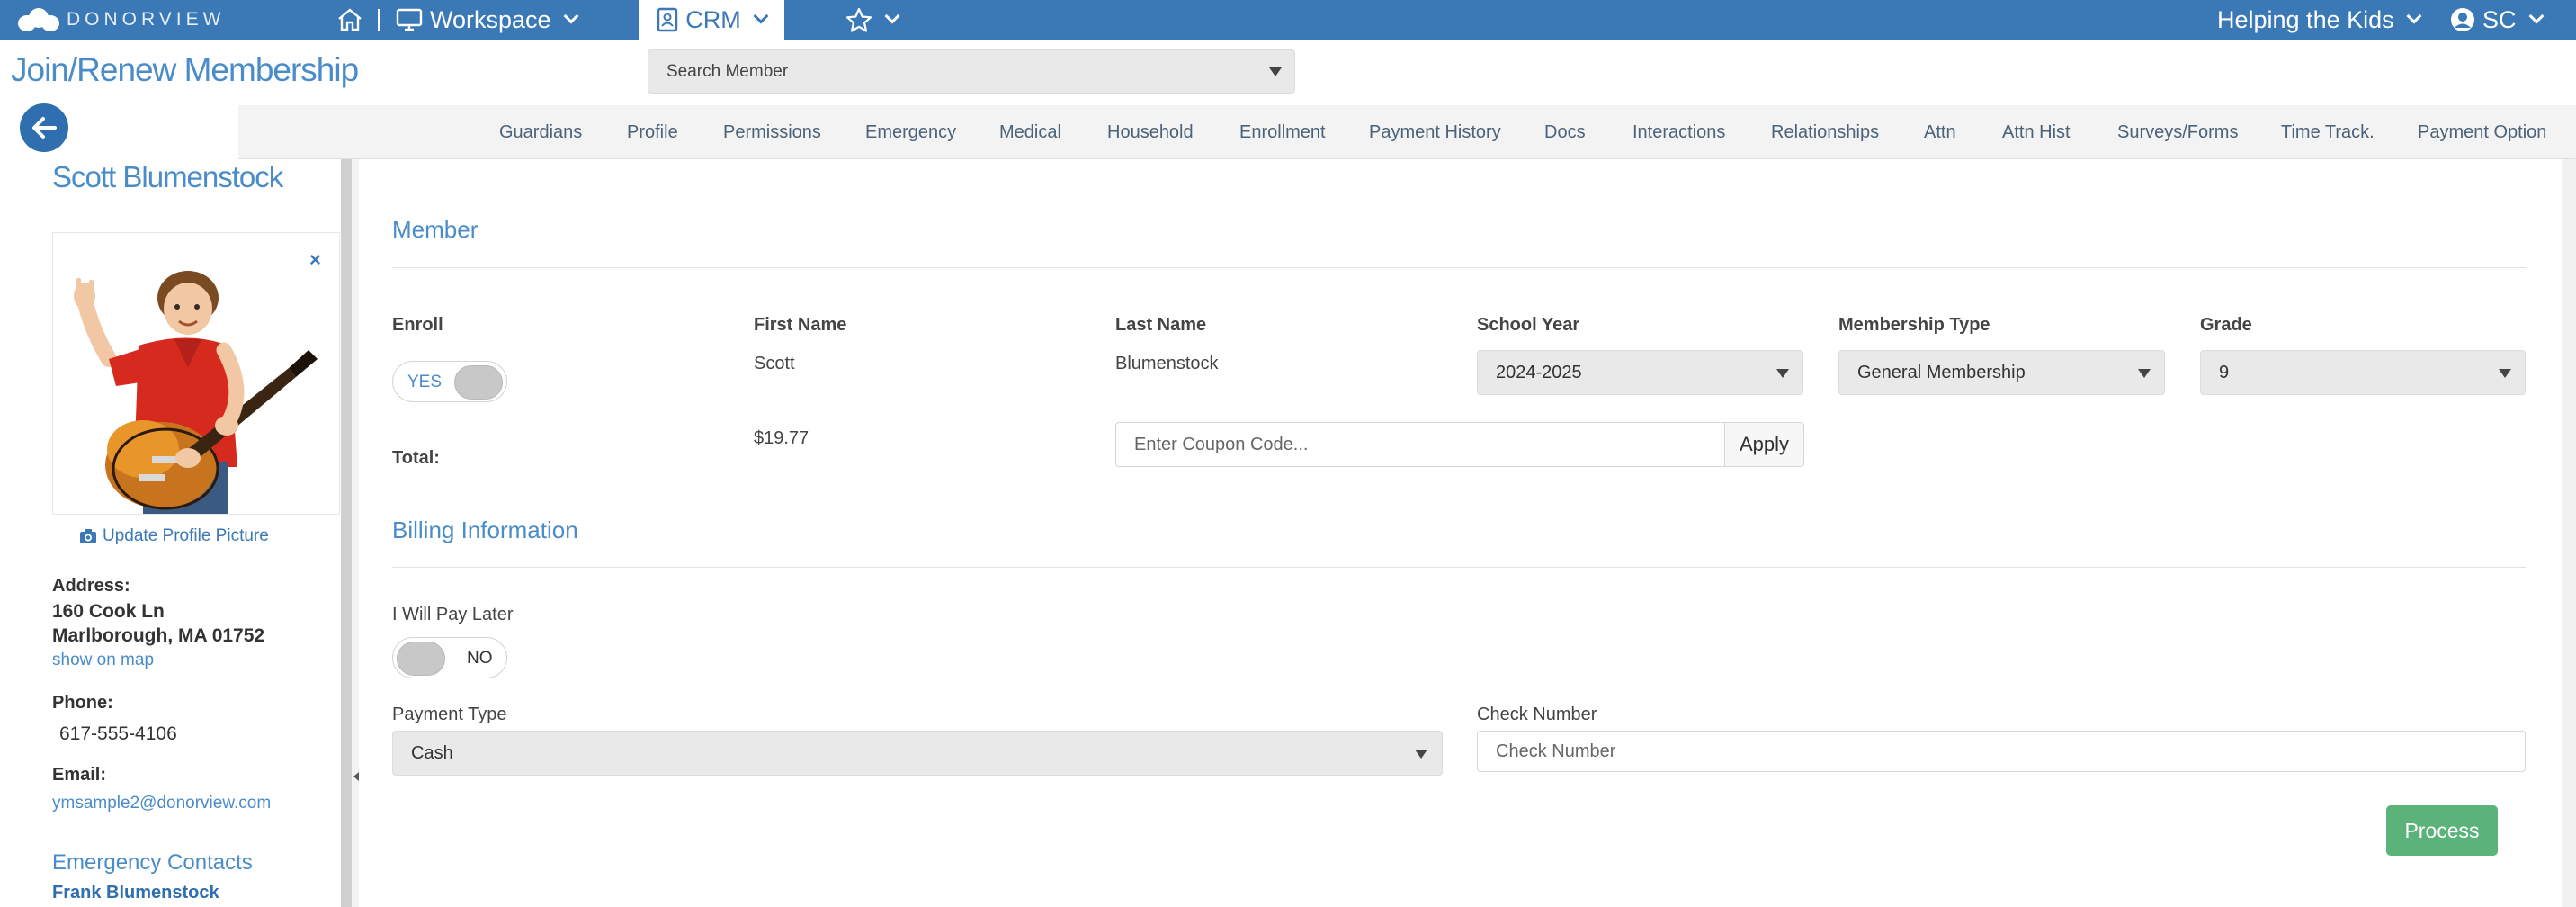  Describe the element at coordinates (356, 776) in the screenshot. I see `collapse-left-icon` at that location.